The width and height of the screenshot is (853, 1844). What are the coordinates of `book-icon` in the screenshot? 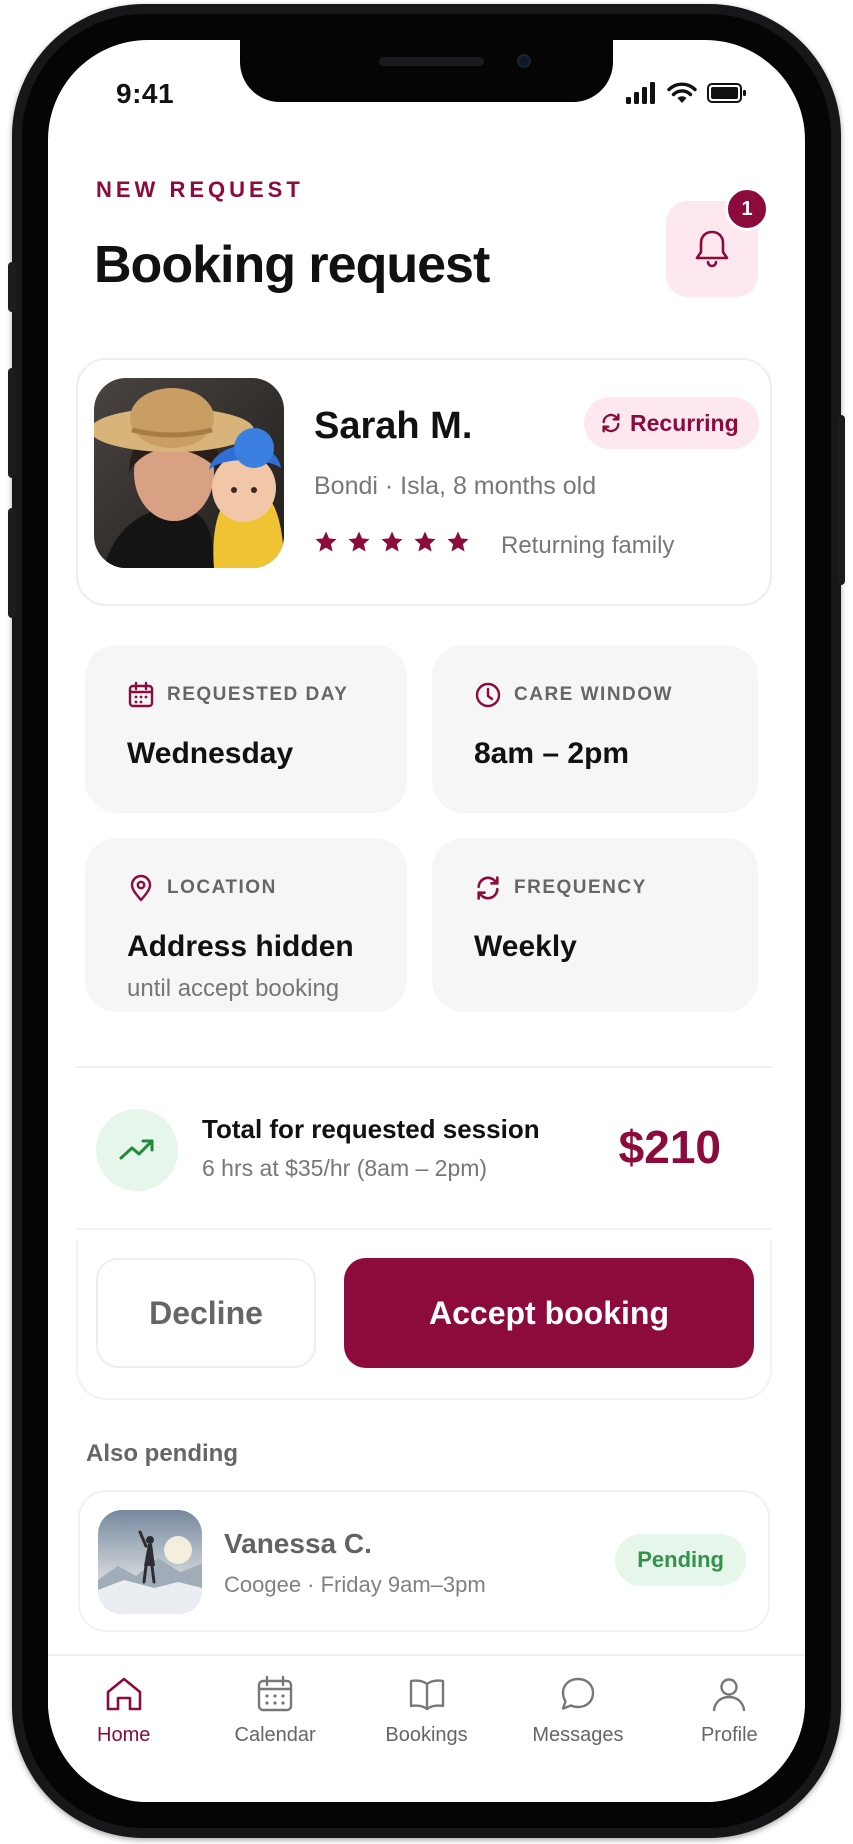 It's located at (426, 1695).